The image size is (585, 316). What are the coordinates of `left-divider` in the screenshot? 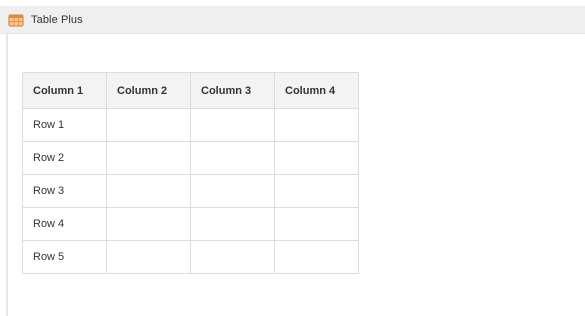 It's located at (7, 175).